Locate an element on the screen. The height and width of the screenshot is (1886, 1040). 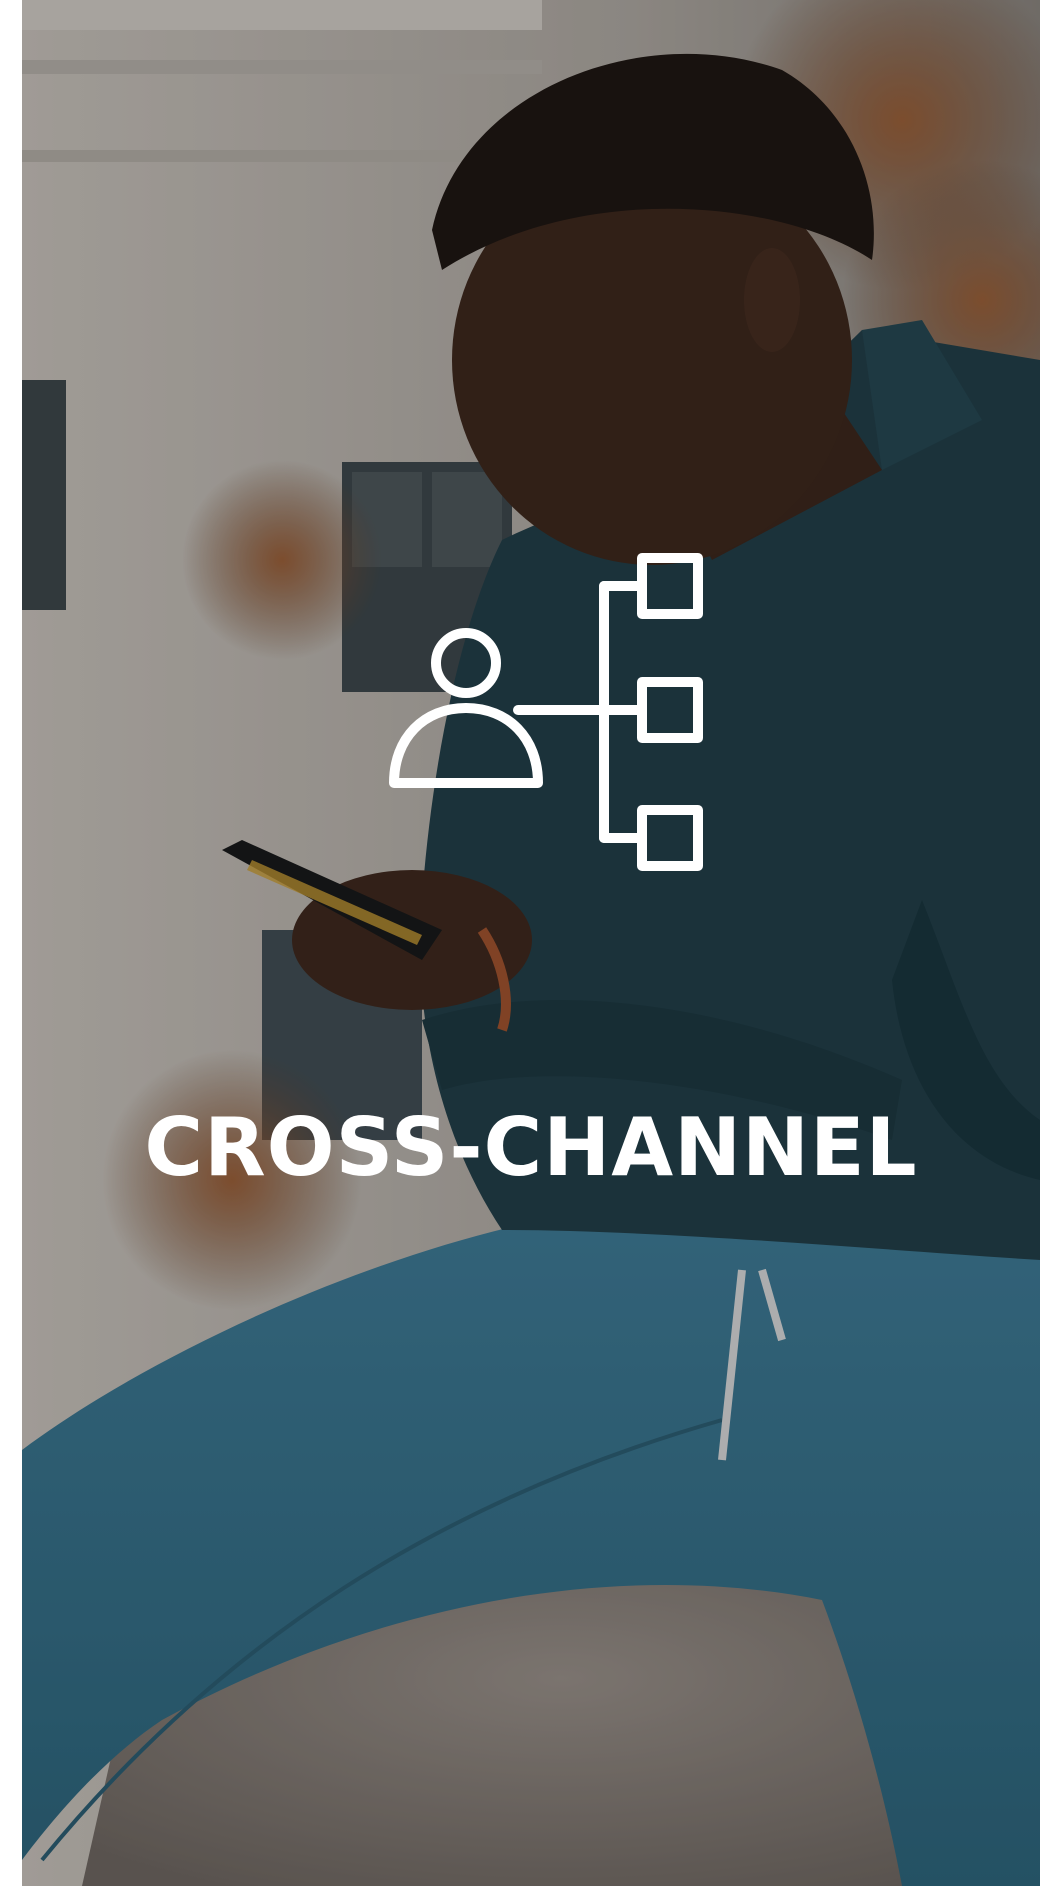
person-network-icon is located at coordinates (547, 713).